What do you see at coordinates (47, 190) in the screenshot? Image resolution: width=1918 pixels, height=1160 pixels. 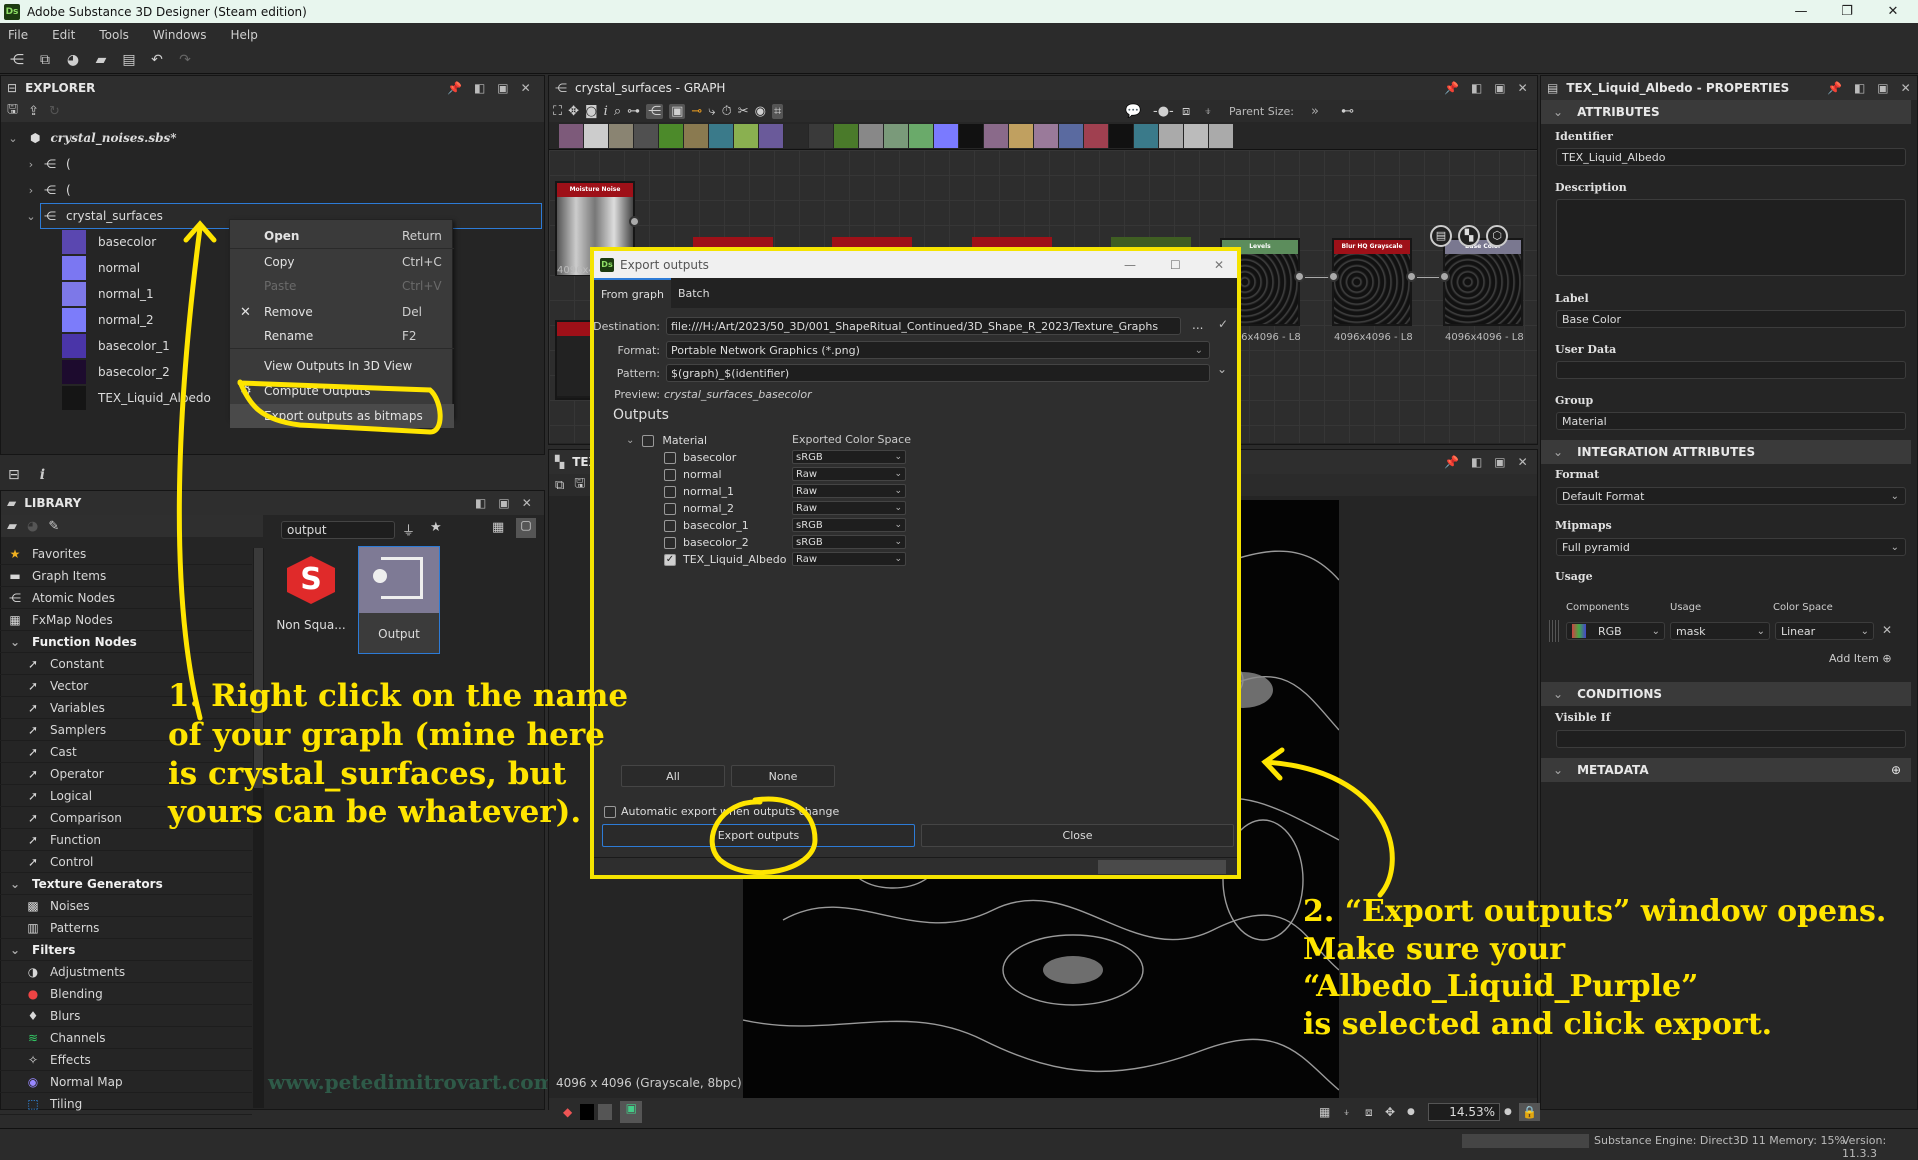 I see `graph-row: › ⋲ (` at bounding box center [47, 190].